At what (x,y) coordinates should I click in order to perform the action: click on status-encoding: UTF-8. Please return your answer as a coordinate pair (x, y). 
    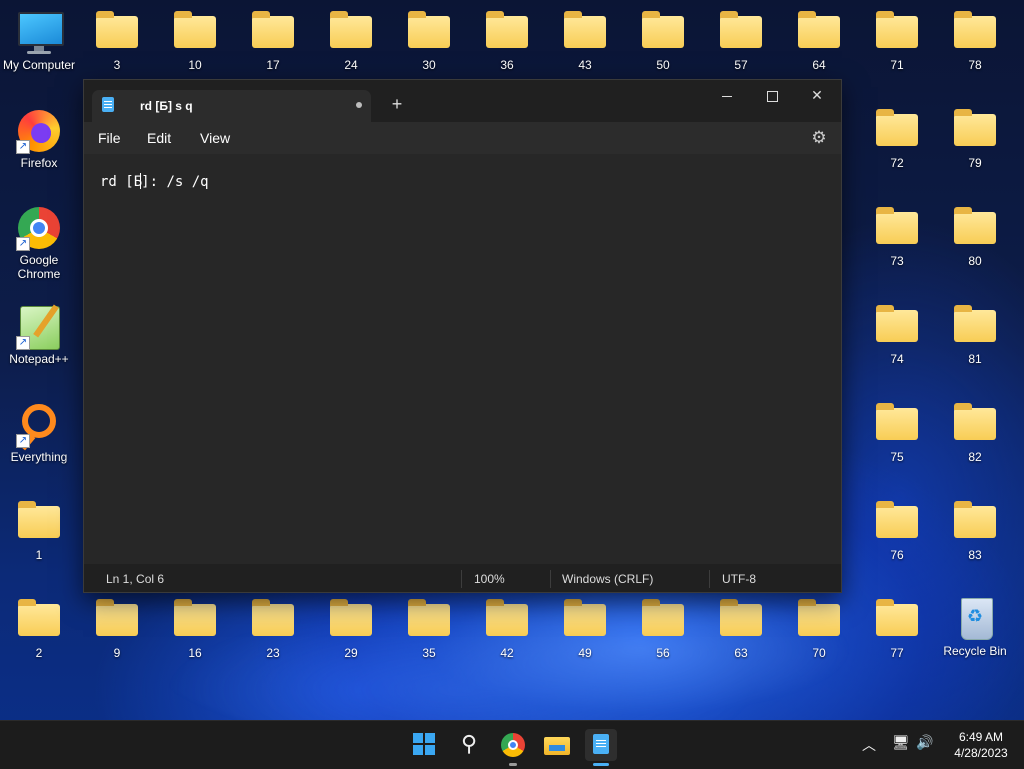
    Looking at the image, I should click on (739, 579).